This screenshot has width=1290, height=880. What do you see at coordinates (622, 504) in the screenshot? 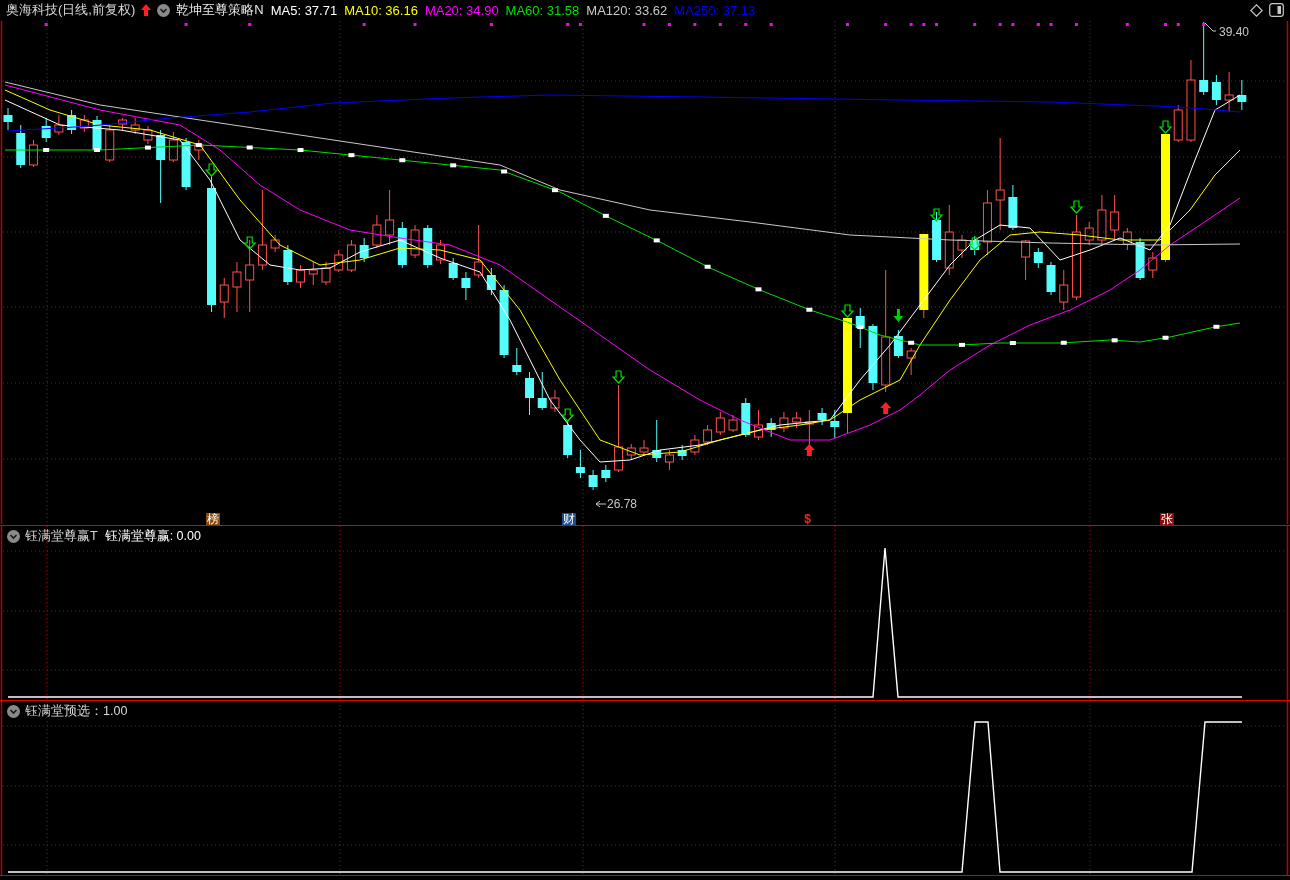
I see `low-price-label: 26.78` at bounding box center [622, 504].